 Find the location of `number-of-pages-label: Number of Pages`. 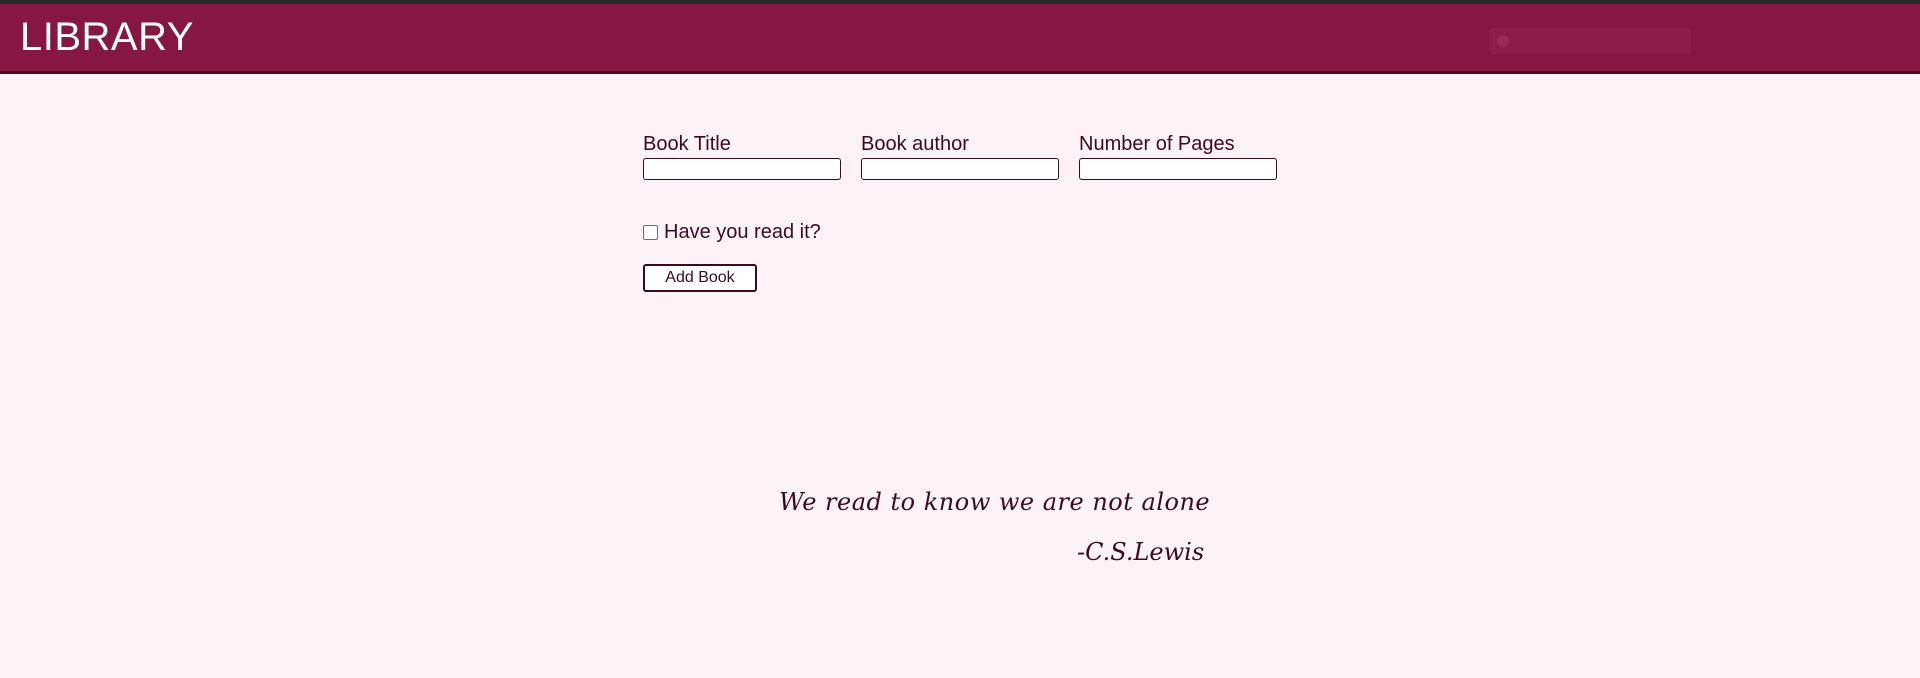

number-of-pages-label: Number of Pages is located at coordinates (1157, 144).